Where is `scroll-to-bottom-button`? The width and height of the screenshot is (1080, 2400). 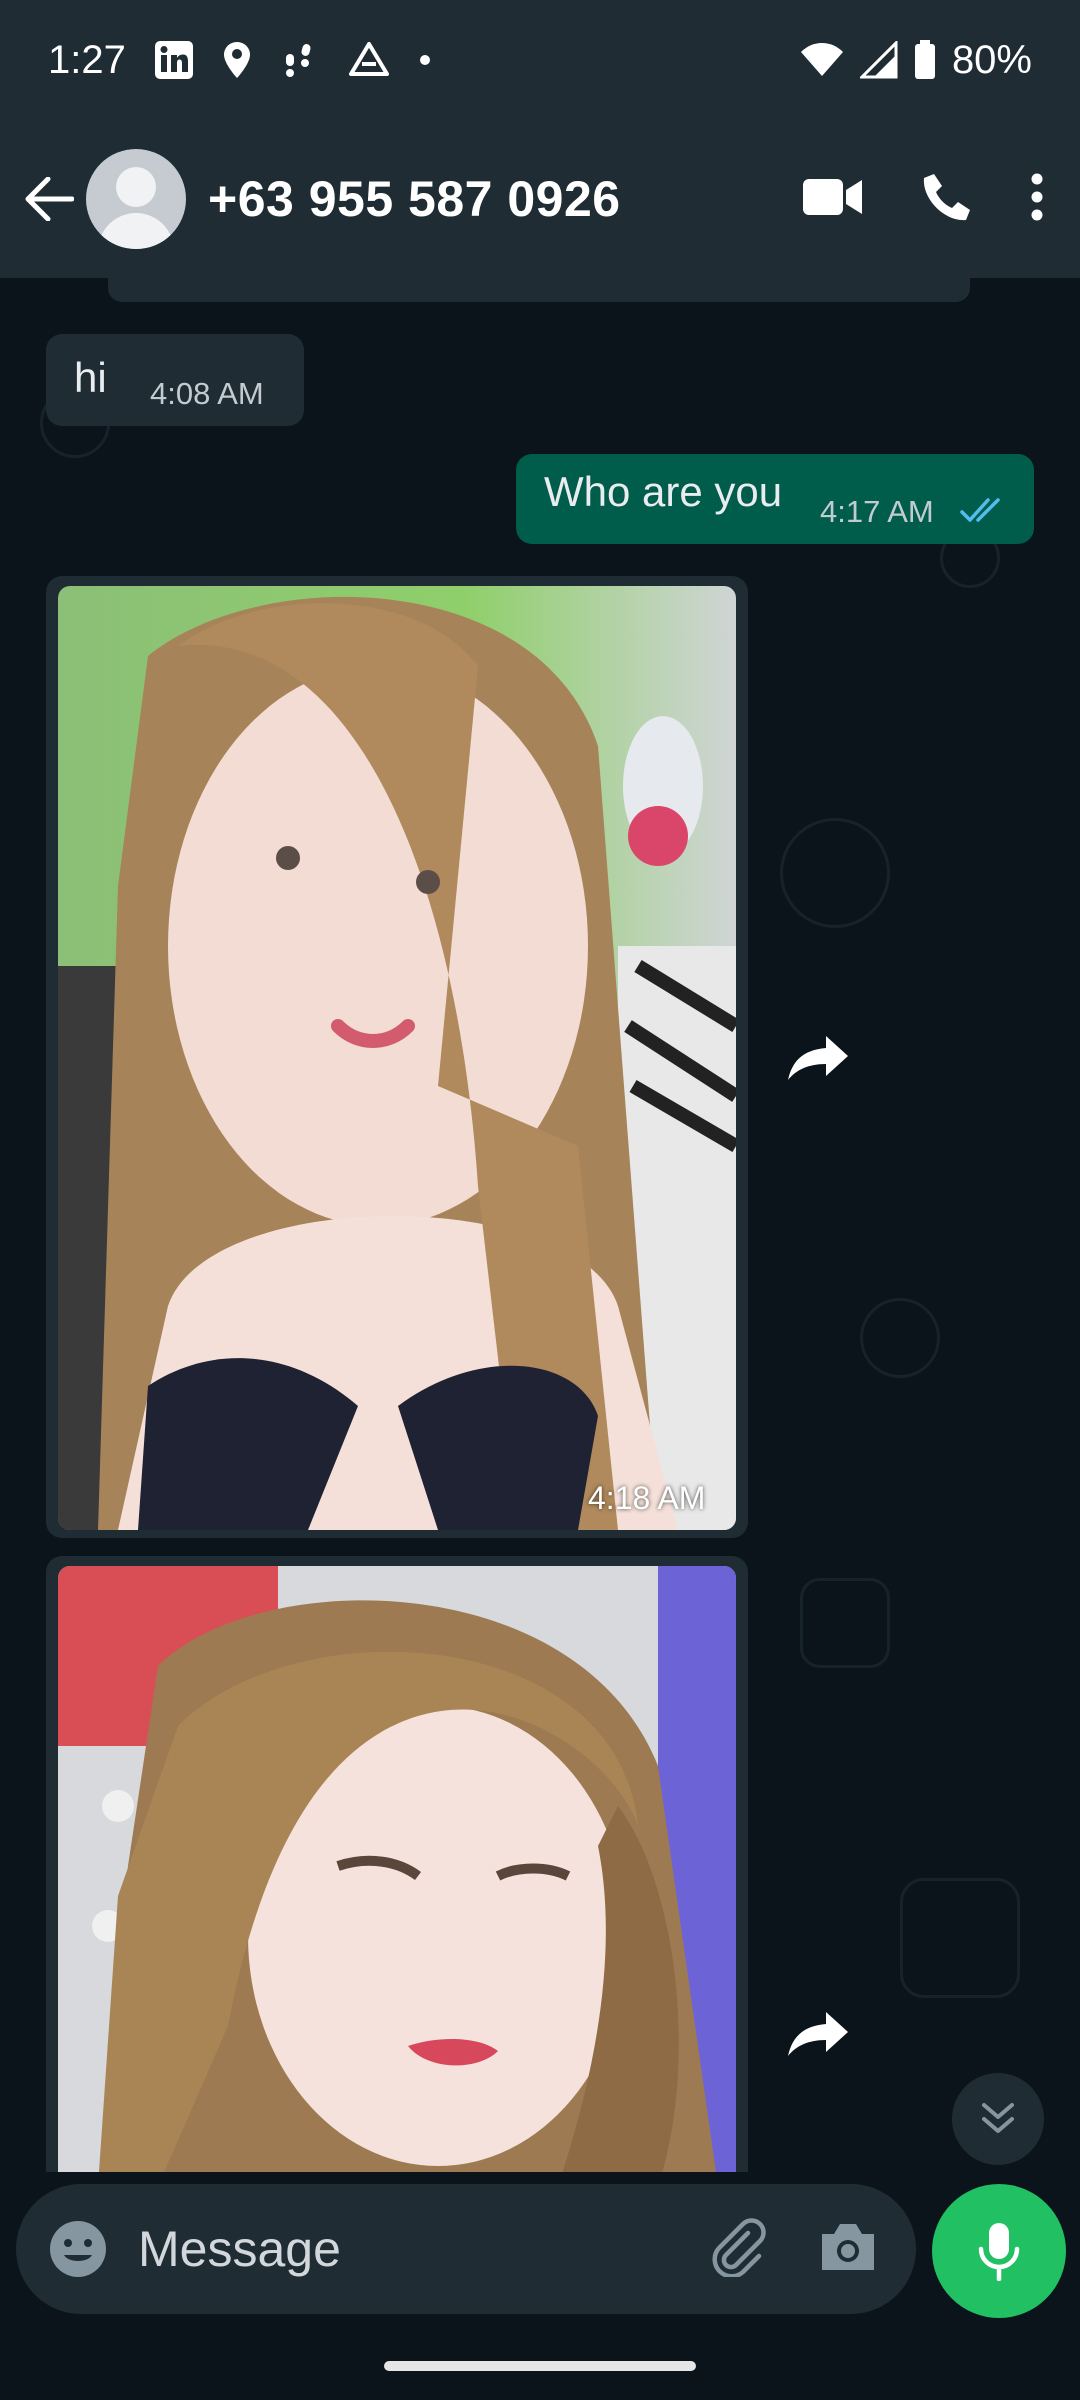 scroll-to-bottom-button is located at coordinates (998, 2119).